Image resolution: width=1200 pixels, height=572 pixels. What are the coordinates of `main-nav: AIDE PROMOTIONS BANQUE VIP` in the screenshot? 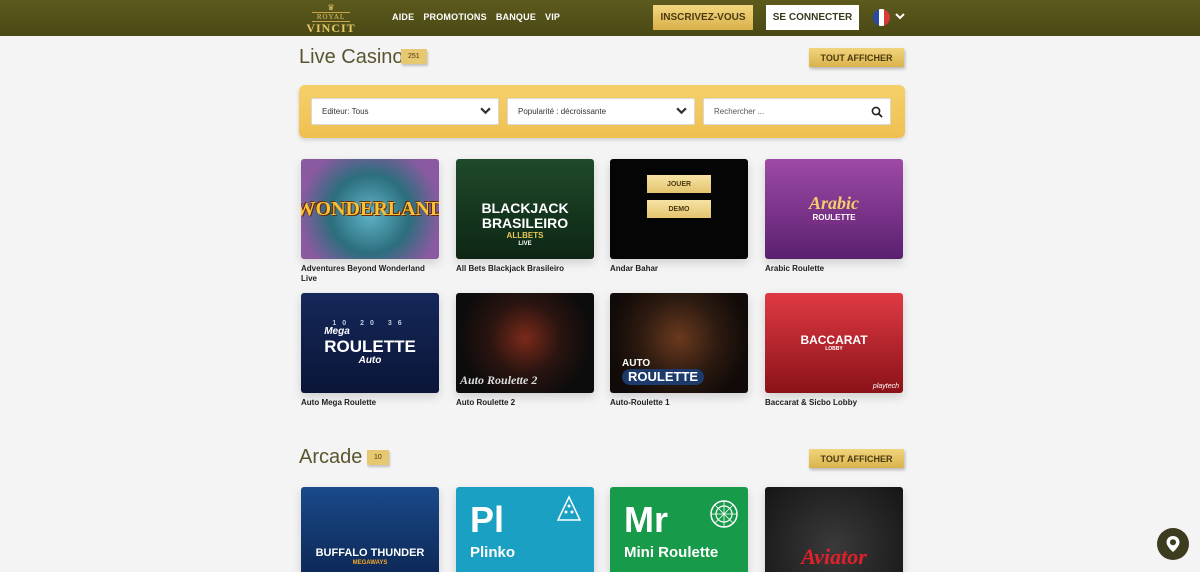 It's located at (476, 17).